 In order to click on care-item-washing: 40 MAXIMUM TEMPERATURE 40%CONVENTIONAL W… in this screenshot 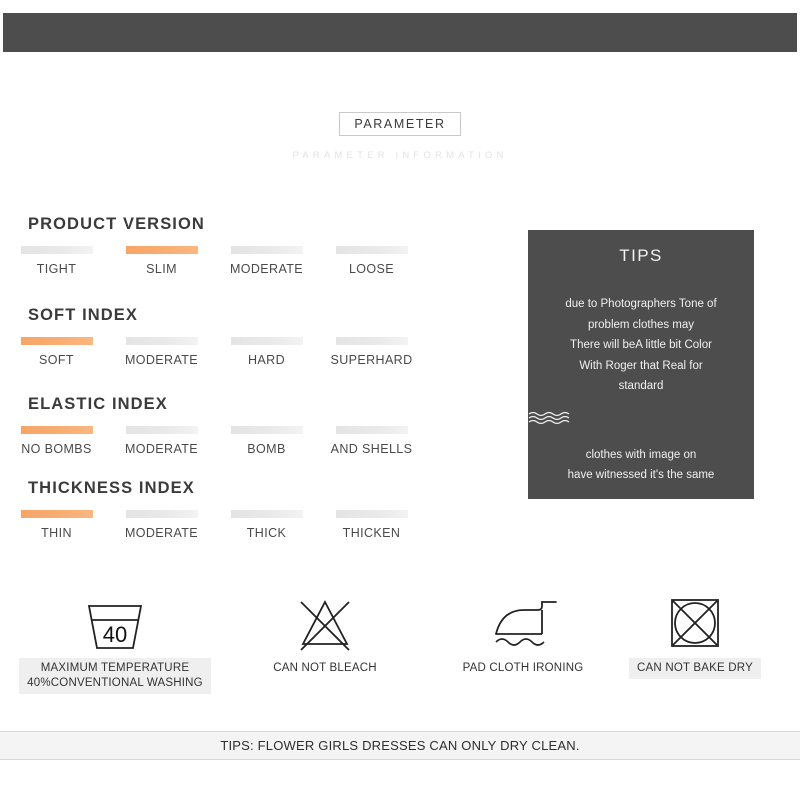, I will do `click(115, 641)`.